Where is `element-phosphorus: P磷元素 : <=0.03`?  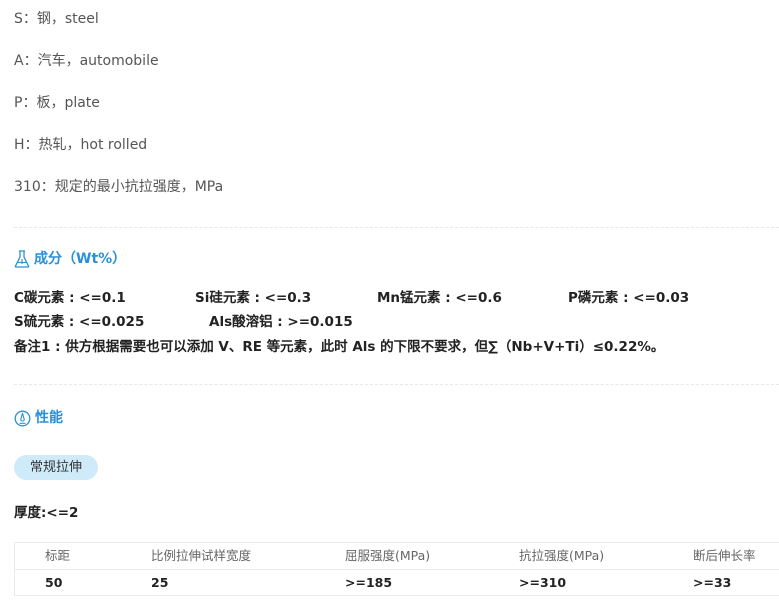
element-phosphorus: P磷元素 : <=0.03 is located at coordinates (629, 298).